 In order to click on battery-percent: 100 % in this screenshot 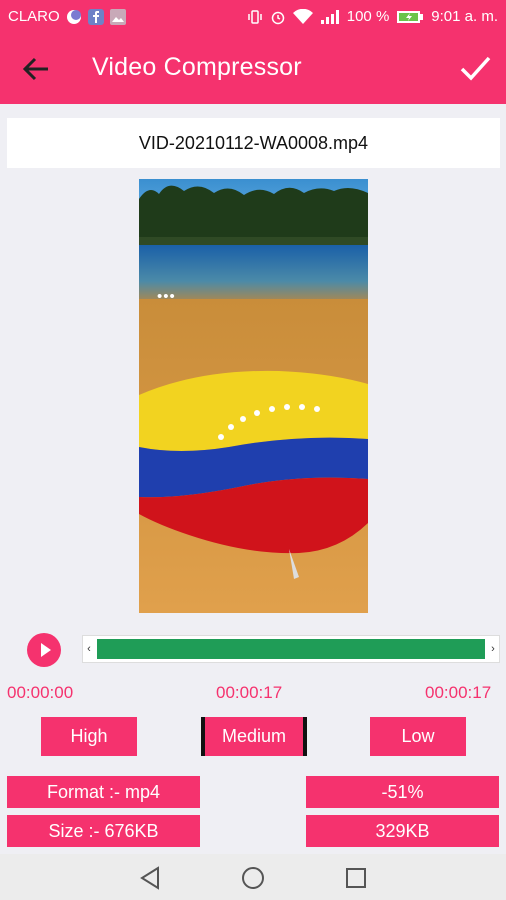, I will do `click(368, 16)`.